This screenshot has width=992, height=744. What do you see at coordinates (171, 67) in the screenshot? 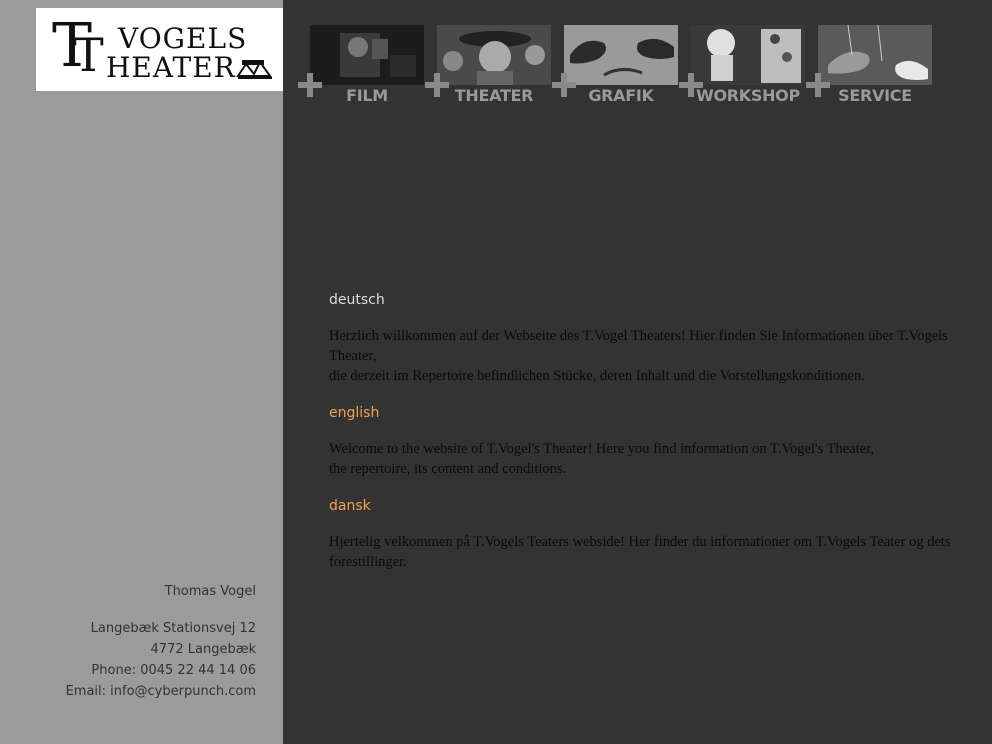
I see `logo-word-heater: HEATER` at bounding box center [171, 67].